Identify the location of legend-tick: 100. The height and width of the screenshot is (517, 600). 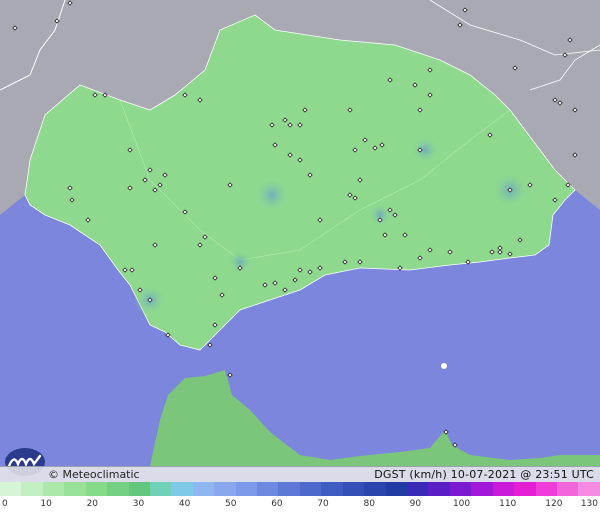
(461, 504).